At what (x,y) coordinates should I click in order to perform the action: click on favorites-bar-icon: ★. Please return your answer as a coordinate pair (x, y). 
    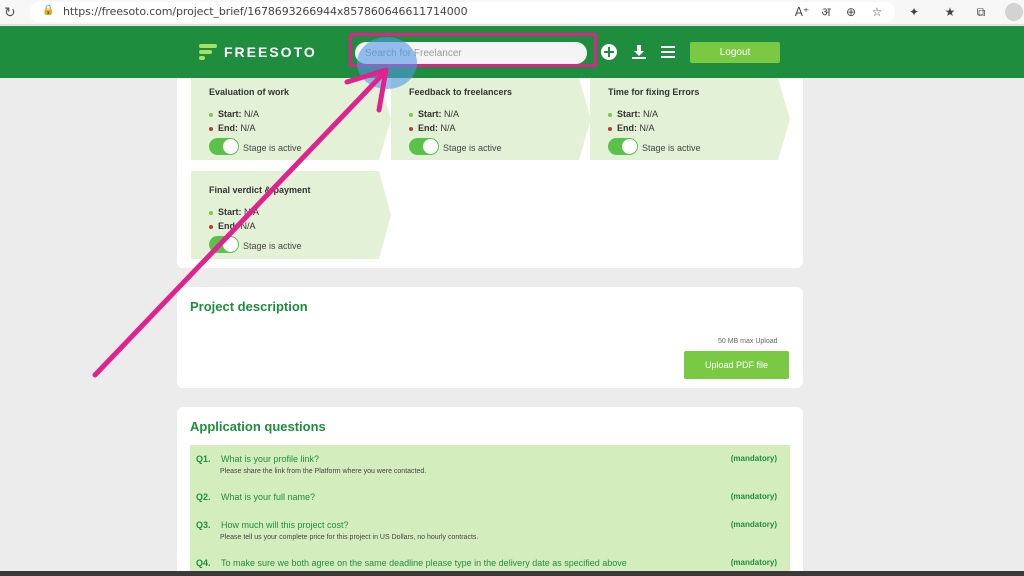
    Looking at the image, I should click on (950, 12).